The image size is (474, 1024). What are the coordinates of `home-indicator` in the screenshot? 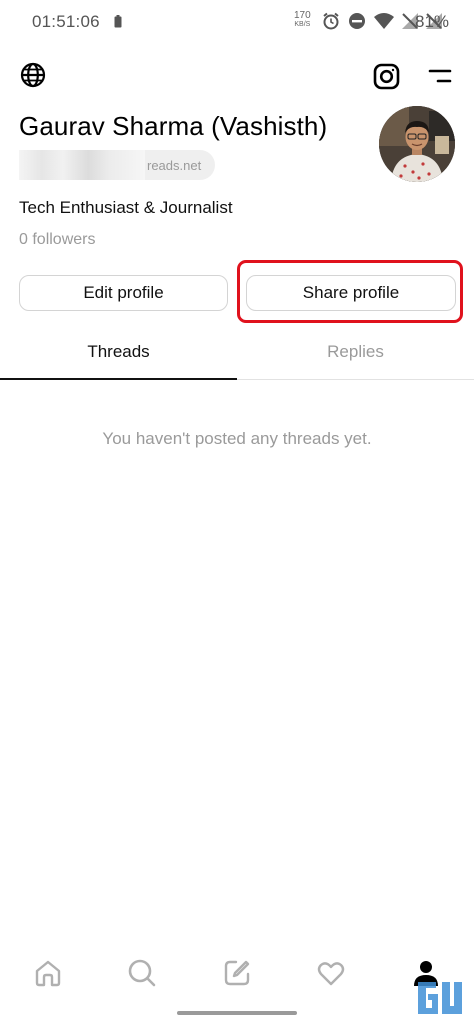 It's located at (237, 1013).